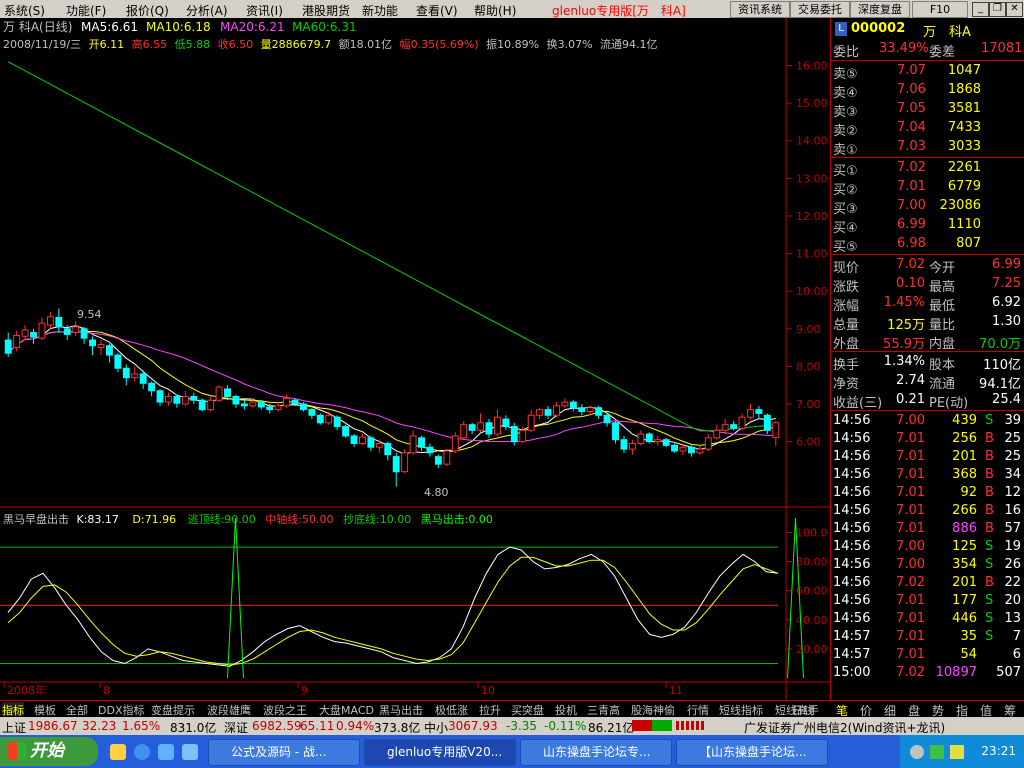 This screenshot has width=1024, height=768. Describe the element at coordinates (880, 9) in the screenshot. I see `review-button: 深度复盘` at that location.